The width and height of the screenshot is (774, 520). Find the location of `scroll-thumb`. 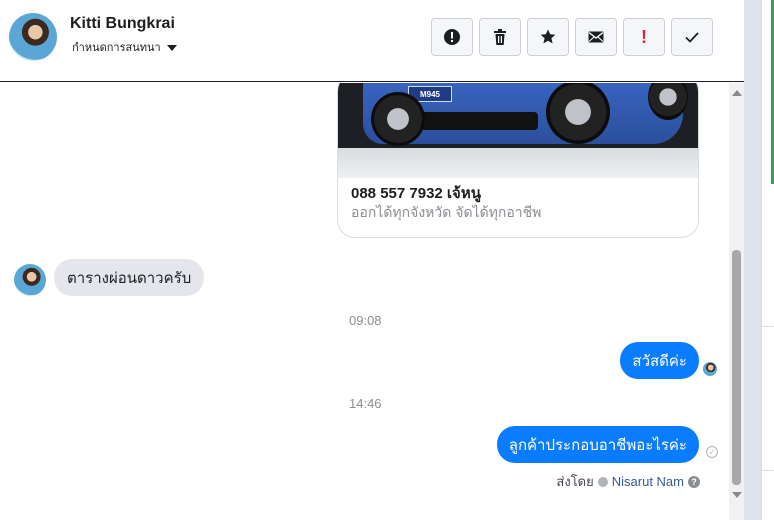

scroll-thumb is located at coordinates (736, 367).